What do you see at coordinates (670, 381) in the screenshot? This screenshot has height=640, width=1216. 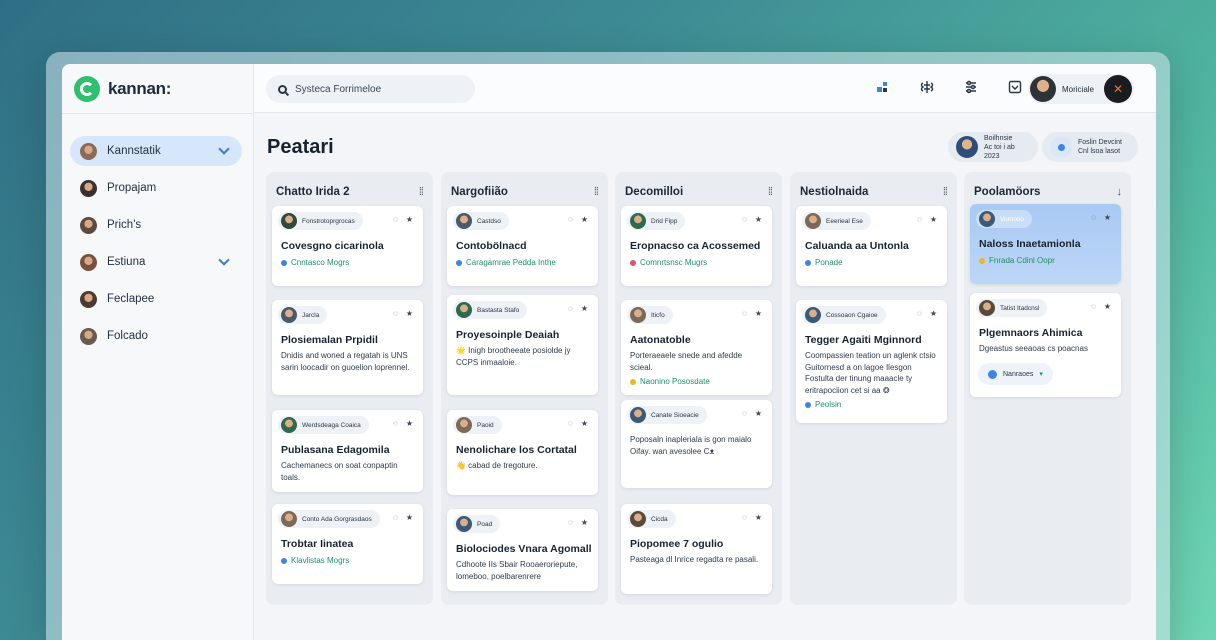 I see `card-tag: Naonino Pososdate` at bounding box center [670, 381].